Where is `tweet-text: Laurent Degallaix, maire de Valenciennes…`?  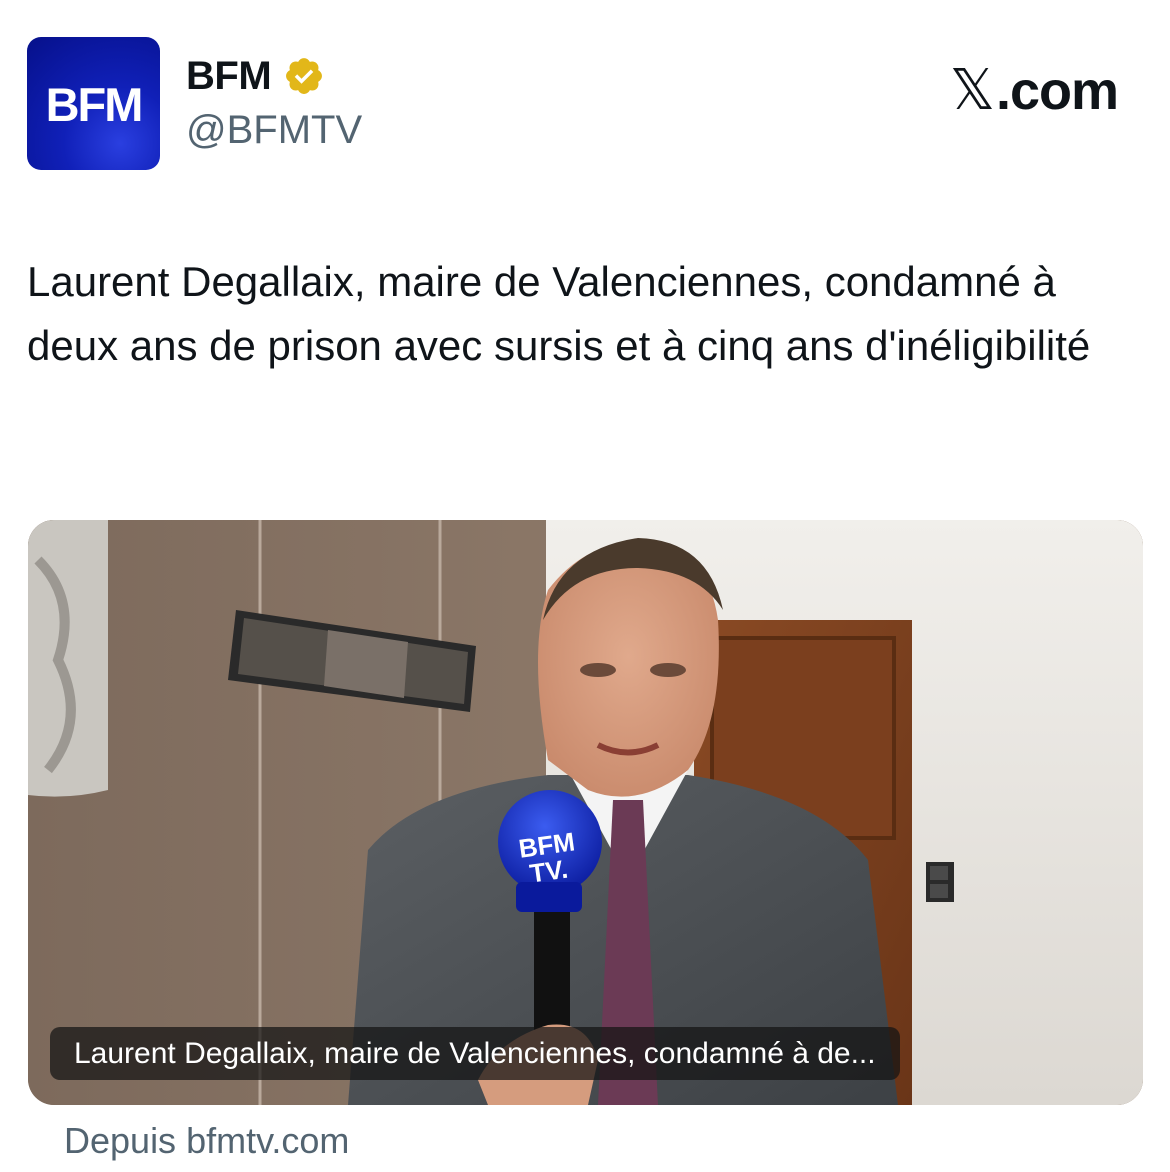 tweet-text: Laurent Degallaix, maire de Valenciennes… is located at coordinates (559, 313).